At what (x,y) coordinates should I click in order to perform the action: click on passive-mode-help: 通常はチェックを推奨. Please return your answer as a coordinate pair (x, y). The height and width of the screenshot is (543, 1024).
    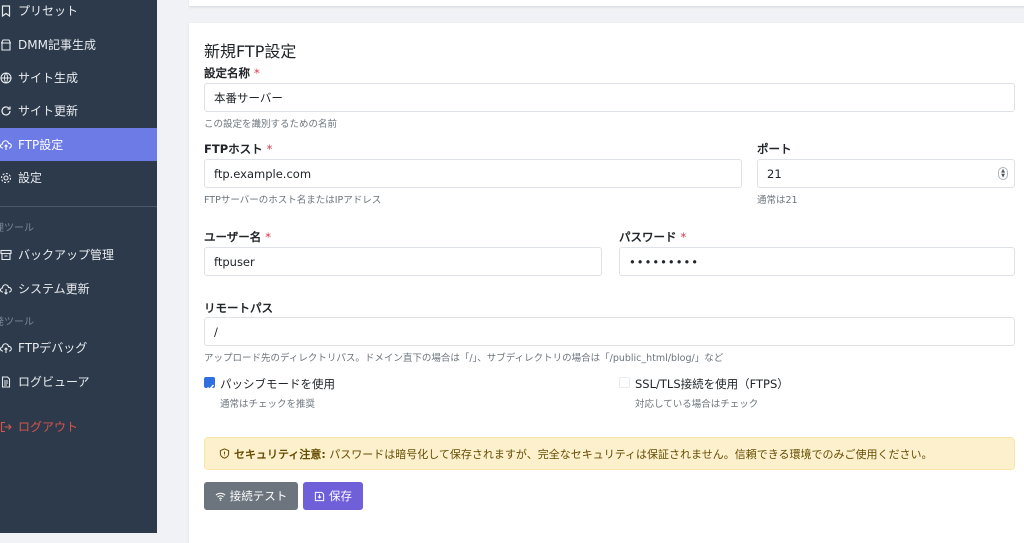
    Looking at the image, I should click on (268, 404).